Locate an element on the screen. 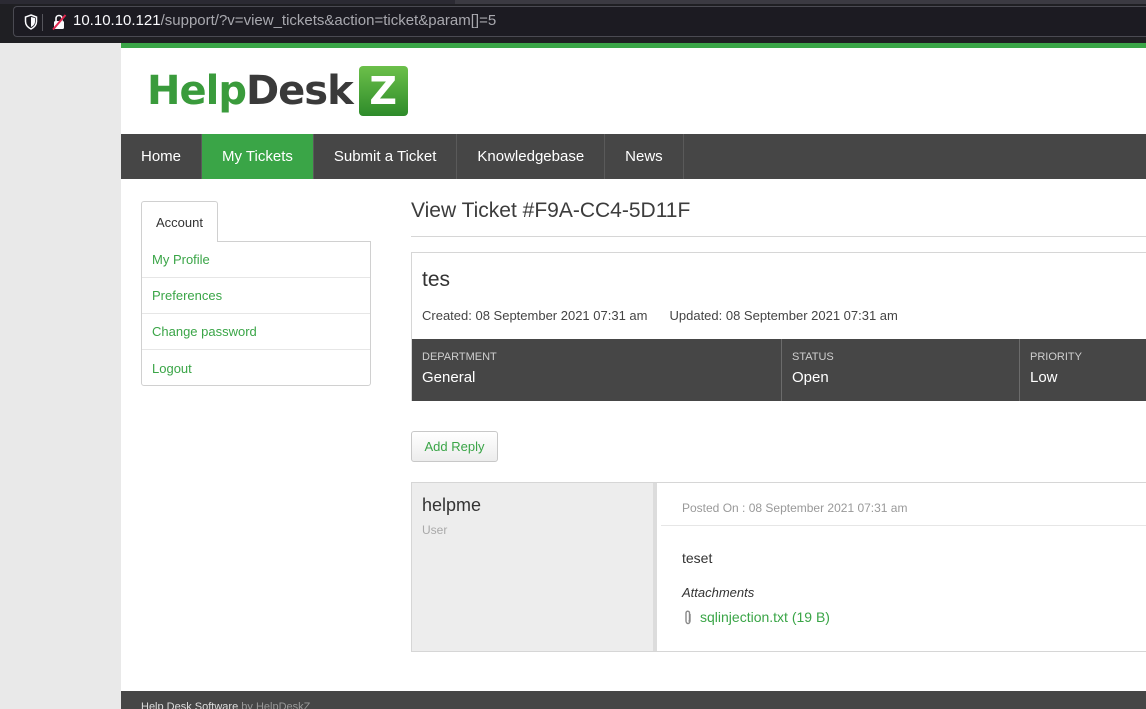  nav-submit-ticket: Submit a Ticket is located at coordinates (386, 156).